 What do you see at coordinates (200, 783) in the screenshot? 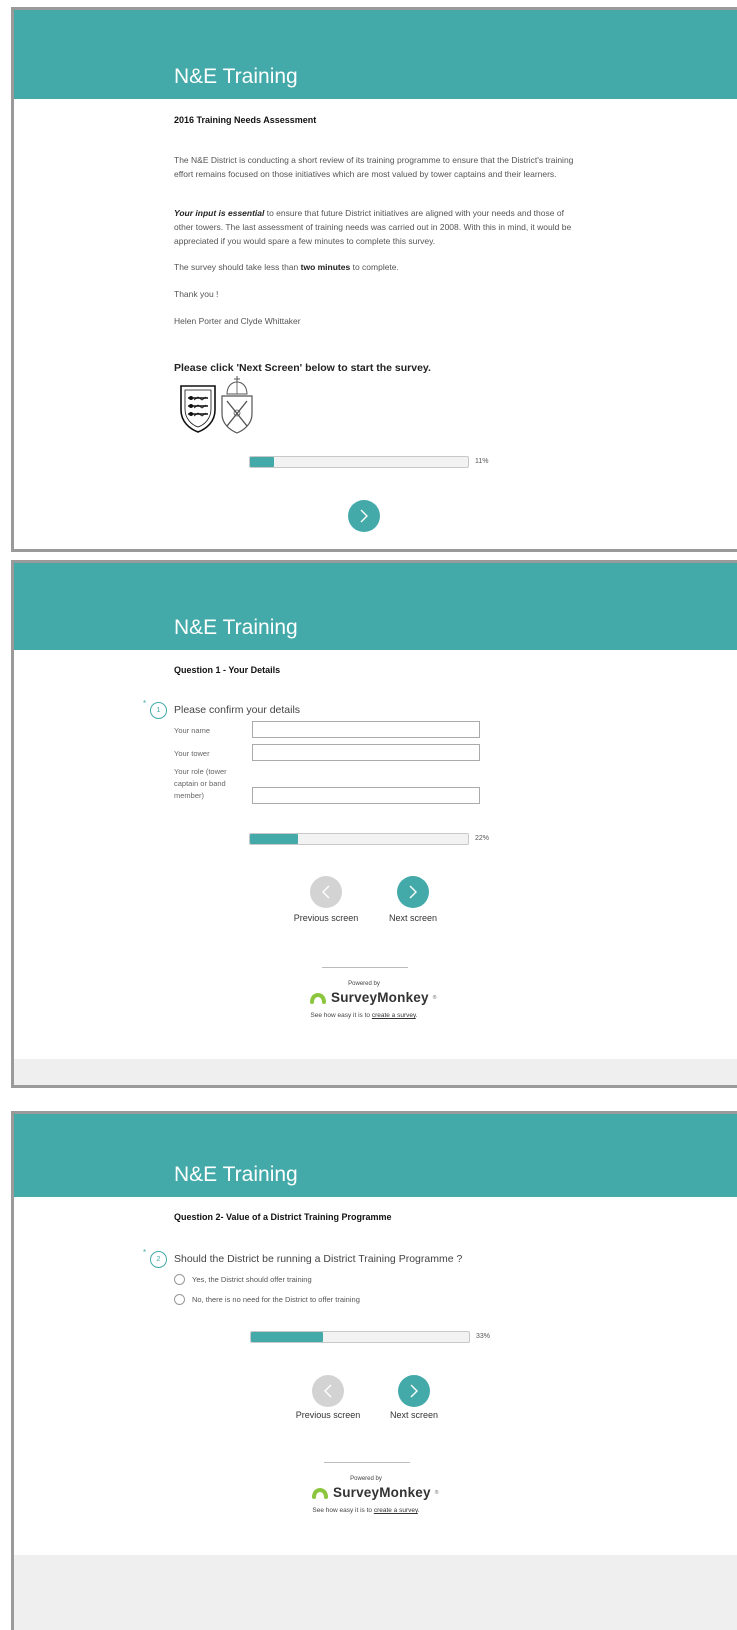
I see `field-label-role: Your role (tower captain or band member)` at bounding box center [200, 783].